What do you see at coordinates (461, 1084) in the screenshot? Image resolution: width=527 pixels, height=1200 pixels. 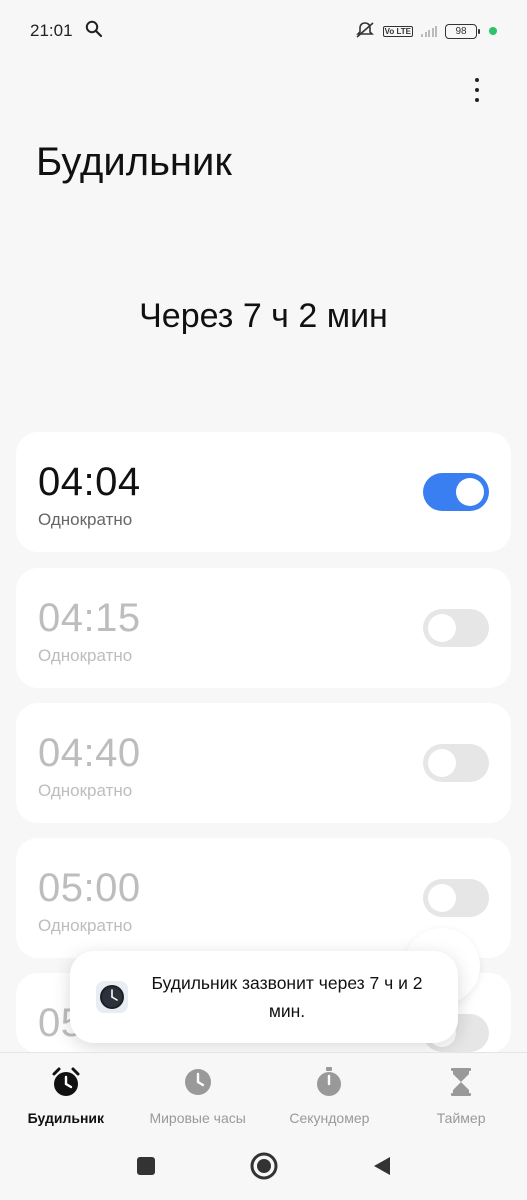 I see `hourglass-icon` at bounding box center [461, 1084].